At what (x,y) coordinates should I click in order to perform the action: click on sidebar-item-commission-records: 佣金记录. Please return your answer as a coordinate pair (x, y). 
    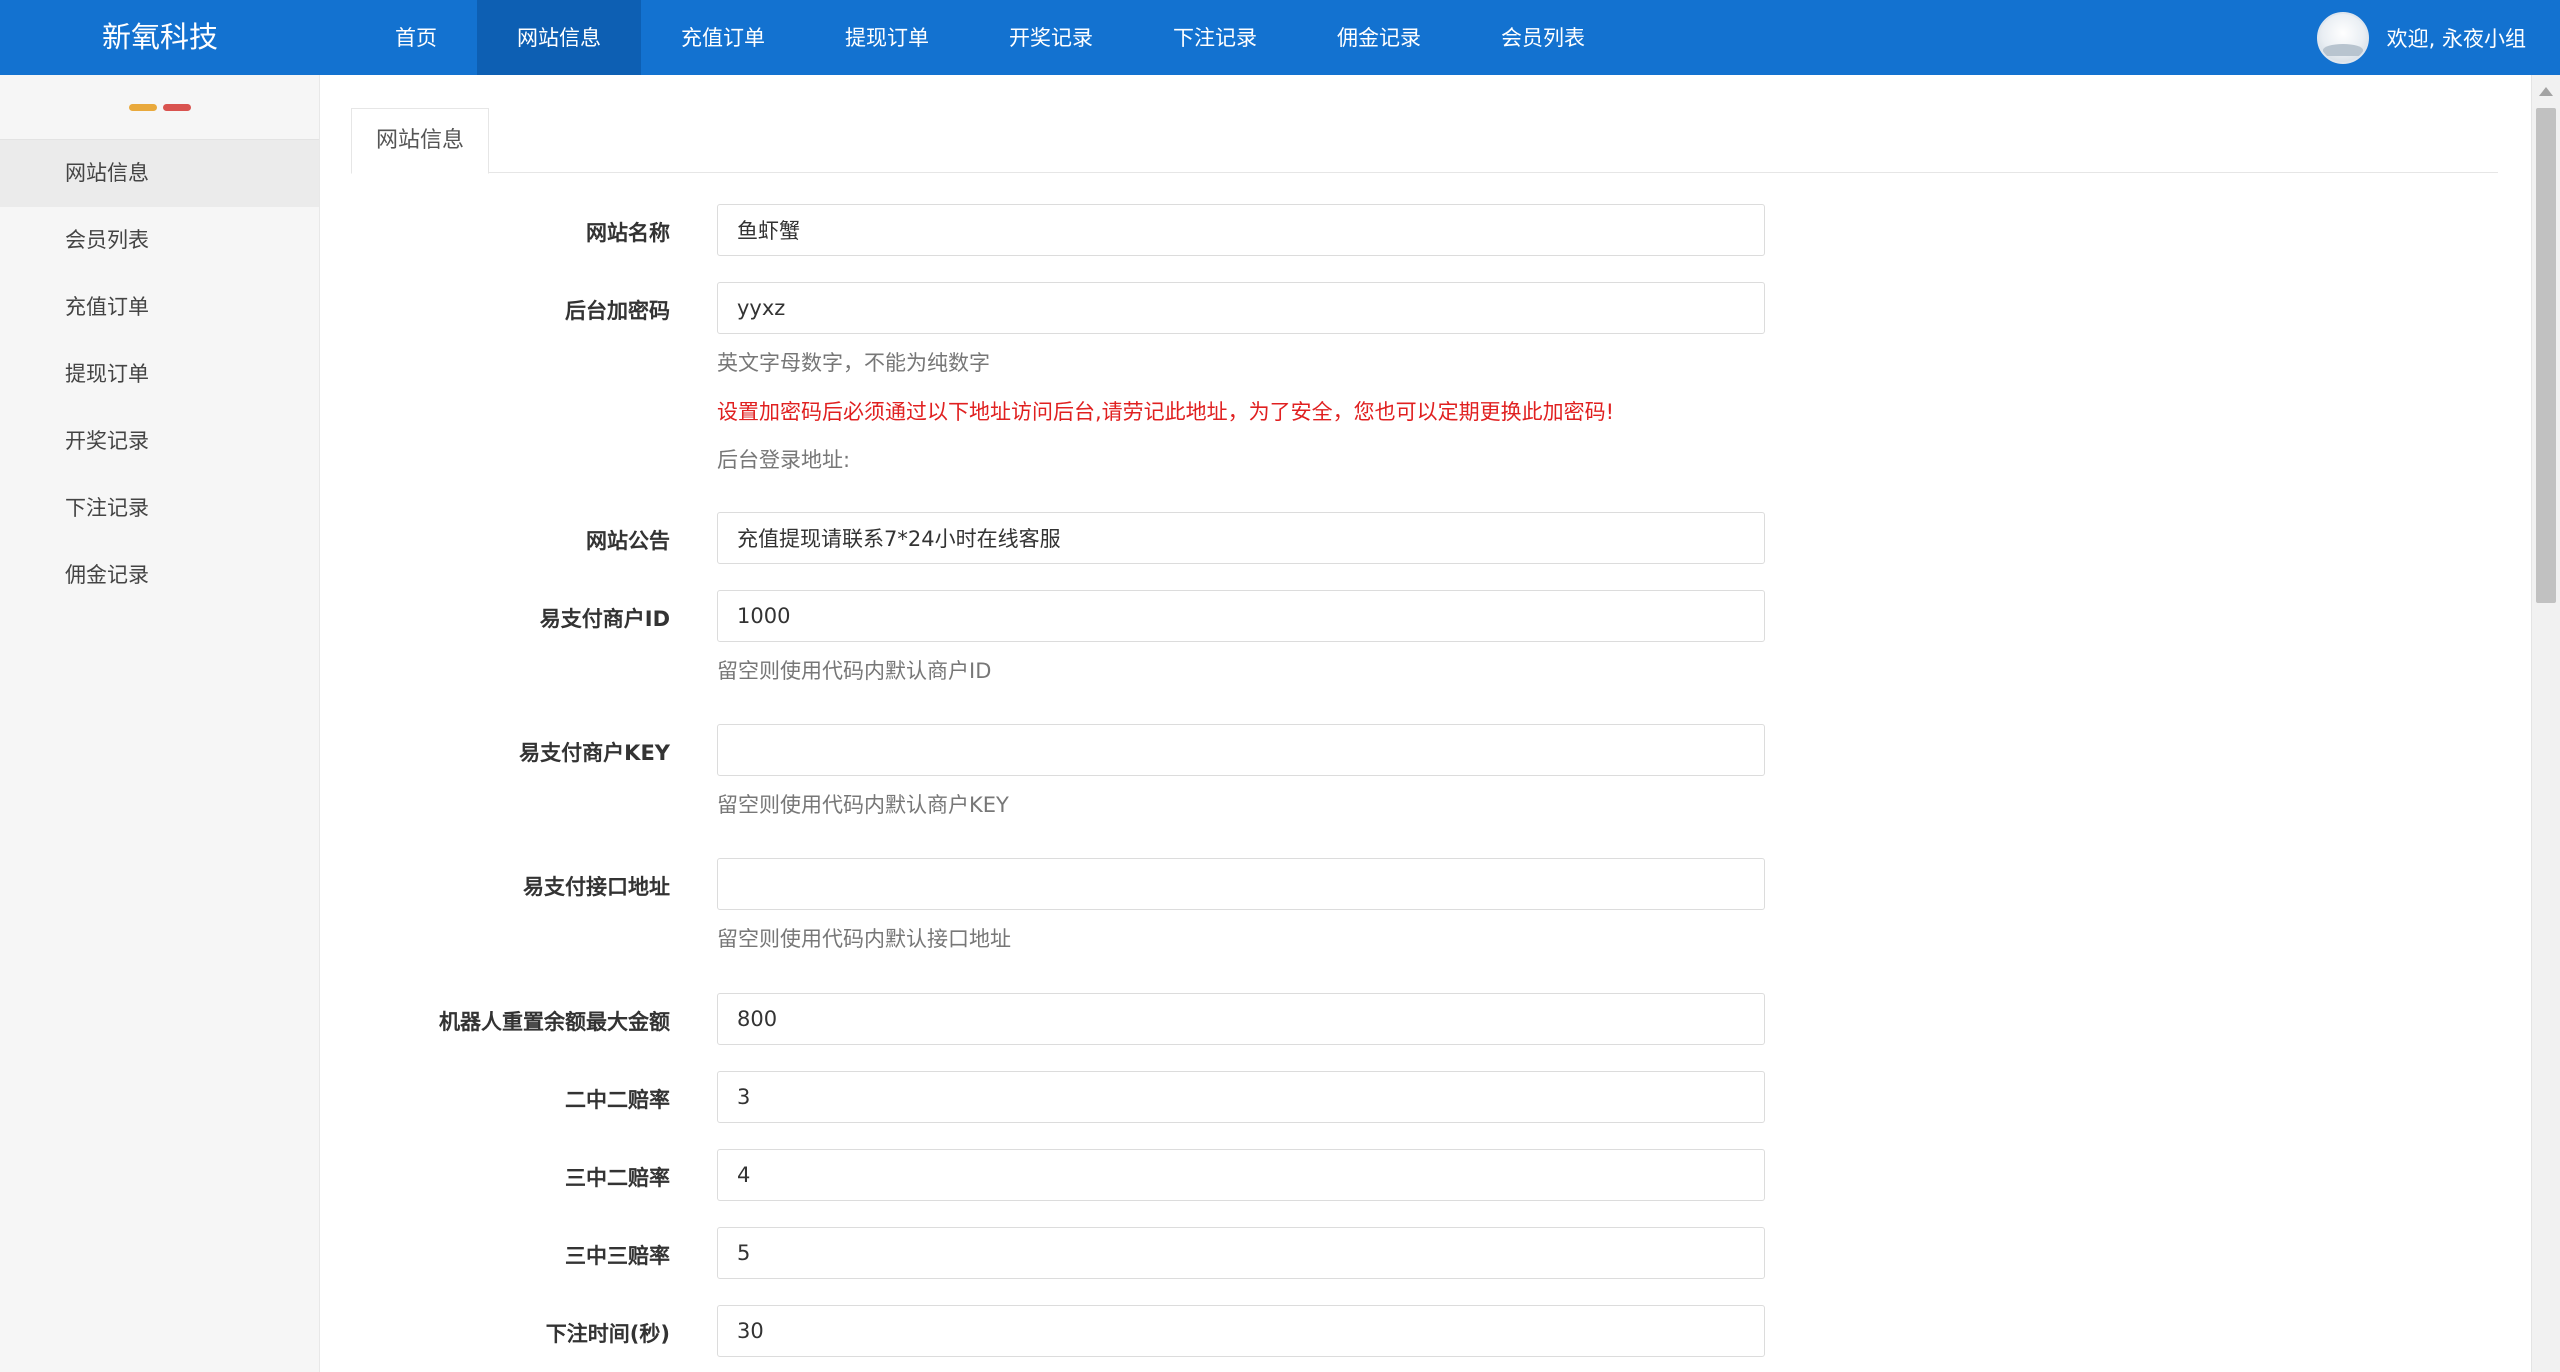
    Looking at the image, I should click on (159, 575).